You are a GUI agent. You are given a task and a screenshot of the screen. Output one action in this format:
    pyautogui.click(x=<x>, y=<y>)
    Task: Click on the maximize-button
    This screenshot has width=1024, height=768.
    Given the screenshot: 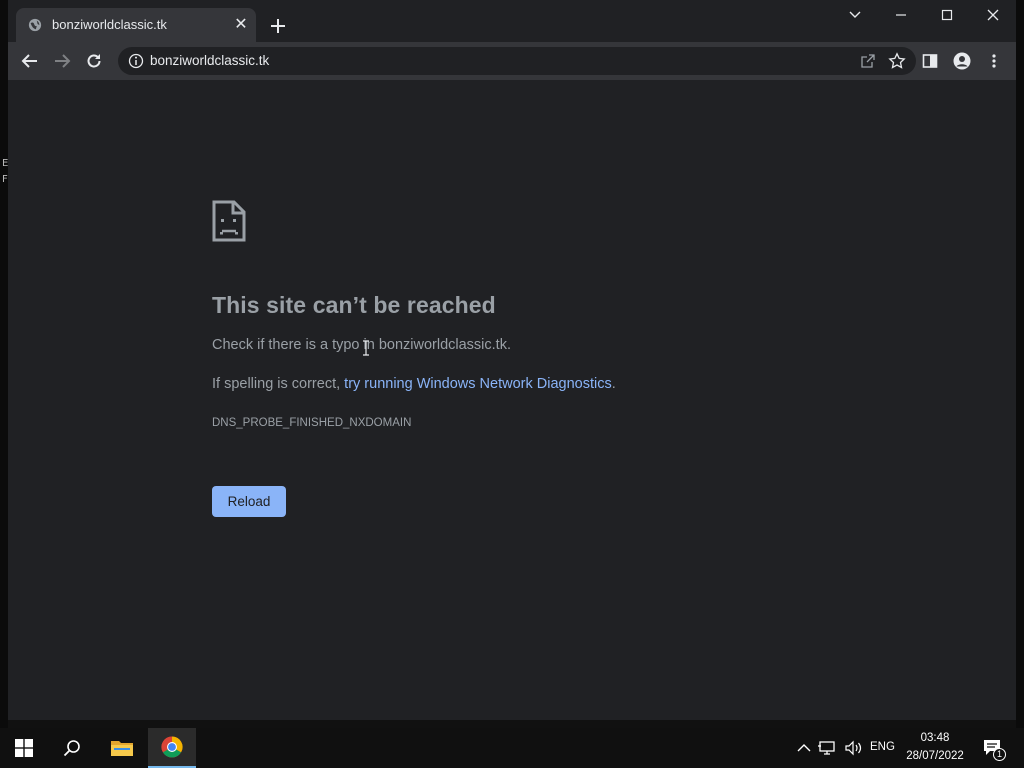 What is the action you would take?
    pyautogui.click(x=947, y=15)
    